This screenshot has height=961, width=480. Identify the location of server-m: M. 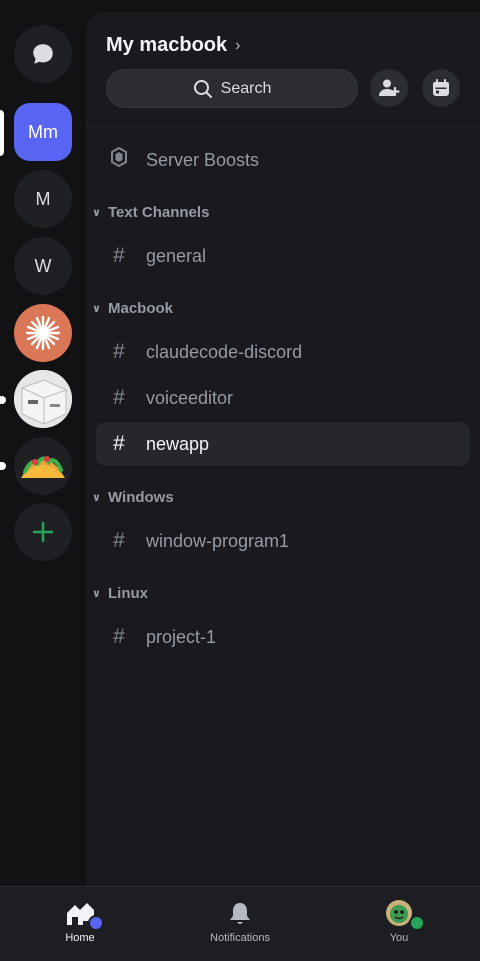
(43, 199).